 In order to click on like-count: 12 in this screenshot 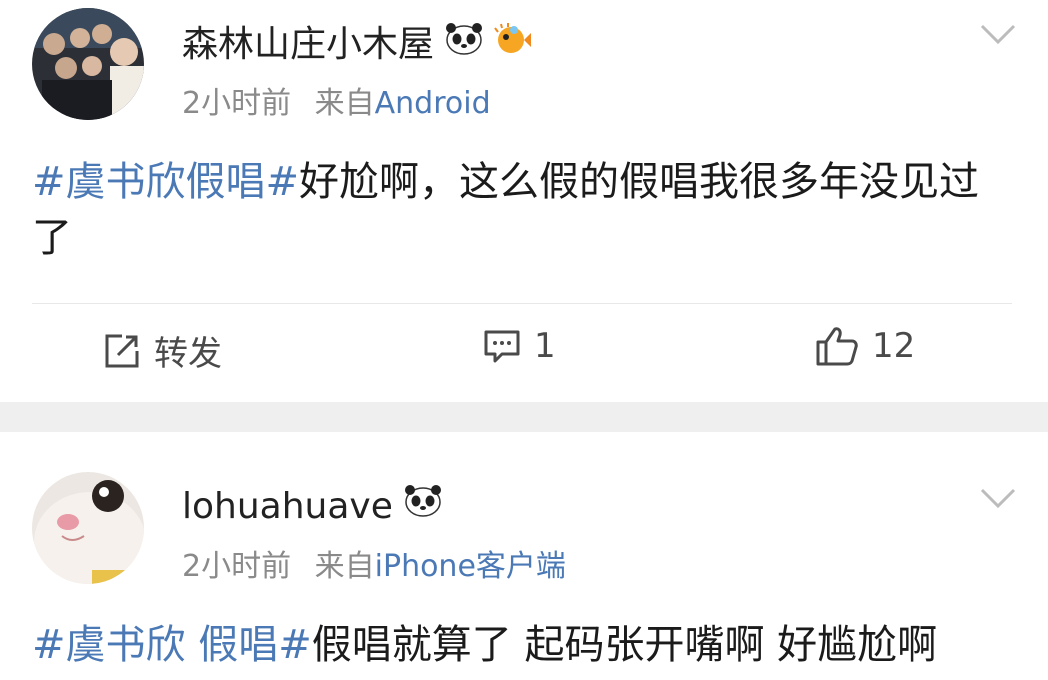, I will do `click(894, 346)`.